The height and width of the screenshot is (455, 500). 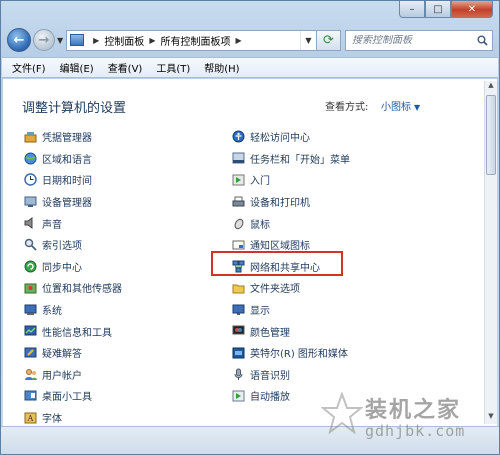 What do you see at coordinates (238, 374) in the screenshot?
I see `microphone-icon` at bounding box center [238, 374].